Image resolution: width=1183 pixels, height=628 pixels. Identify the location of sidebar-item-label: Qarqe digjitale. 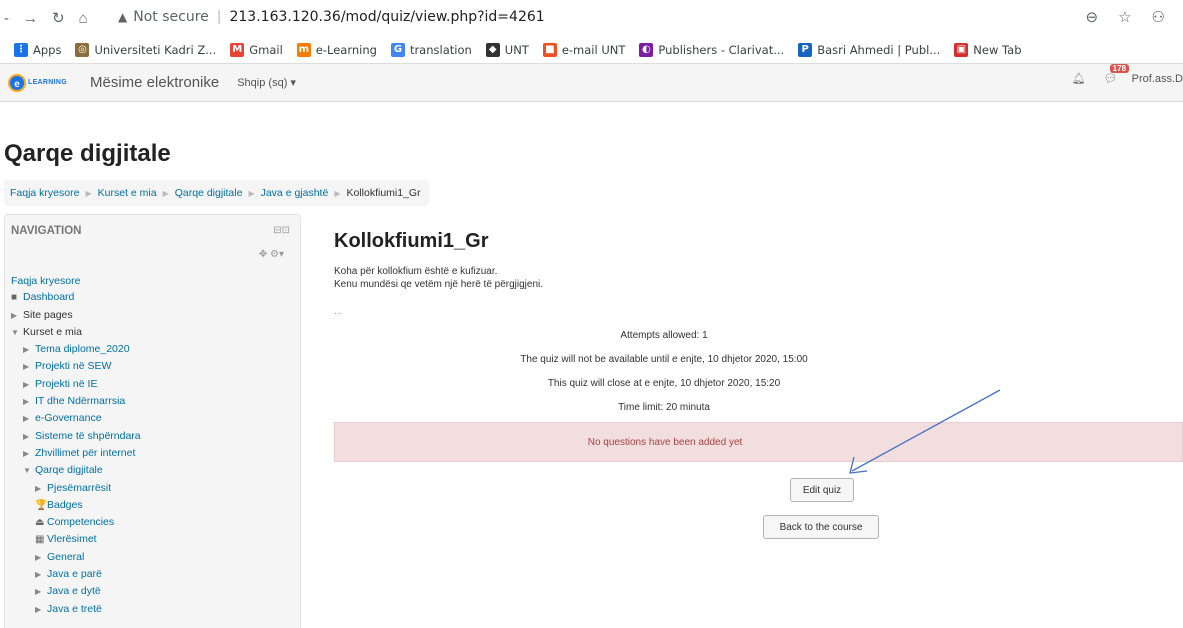
(69, 470).